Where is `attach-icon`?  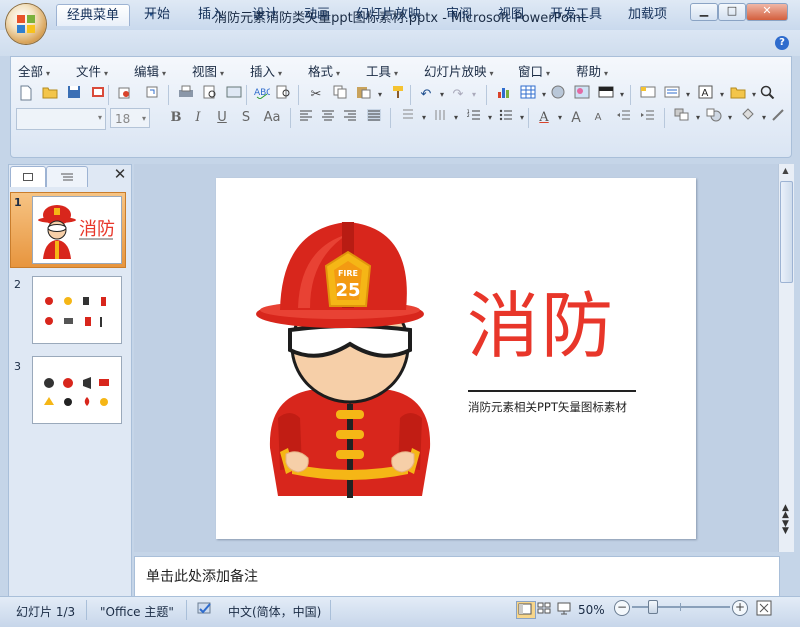
attach-icon is located at coordinates (152, 95).